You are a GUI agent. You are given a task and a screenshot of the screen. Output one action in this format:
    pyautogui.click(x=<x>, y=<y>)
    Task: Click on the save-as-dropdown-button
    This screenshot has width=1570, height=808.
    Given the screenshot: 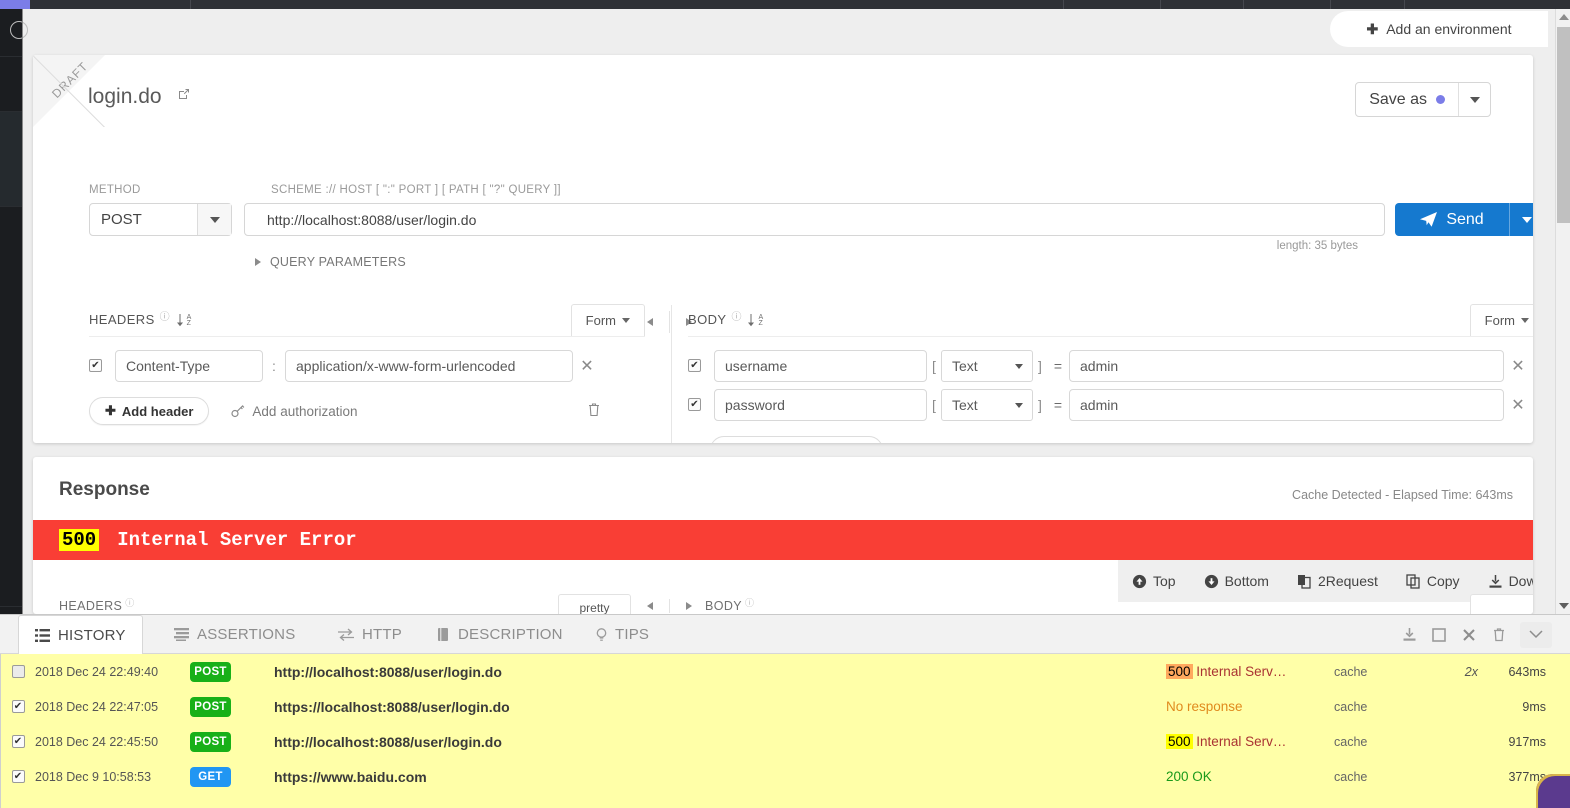 What is the action you would take?
    pyautogui.click(x=1474, y=99)
    